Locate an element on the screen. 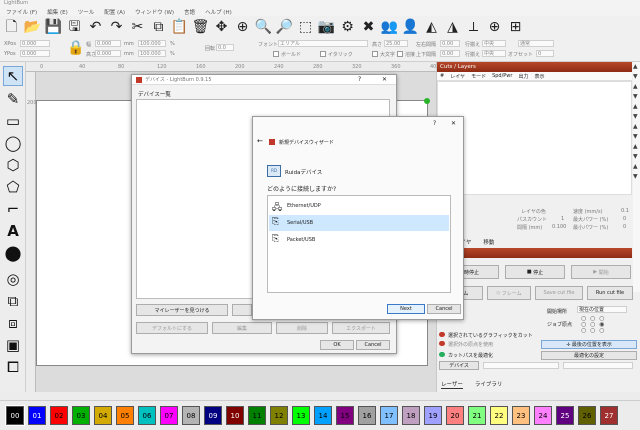 This screenshot has height=430, width=640. delete-button: 削除 is located at coordinates (302, 328).